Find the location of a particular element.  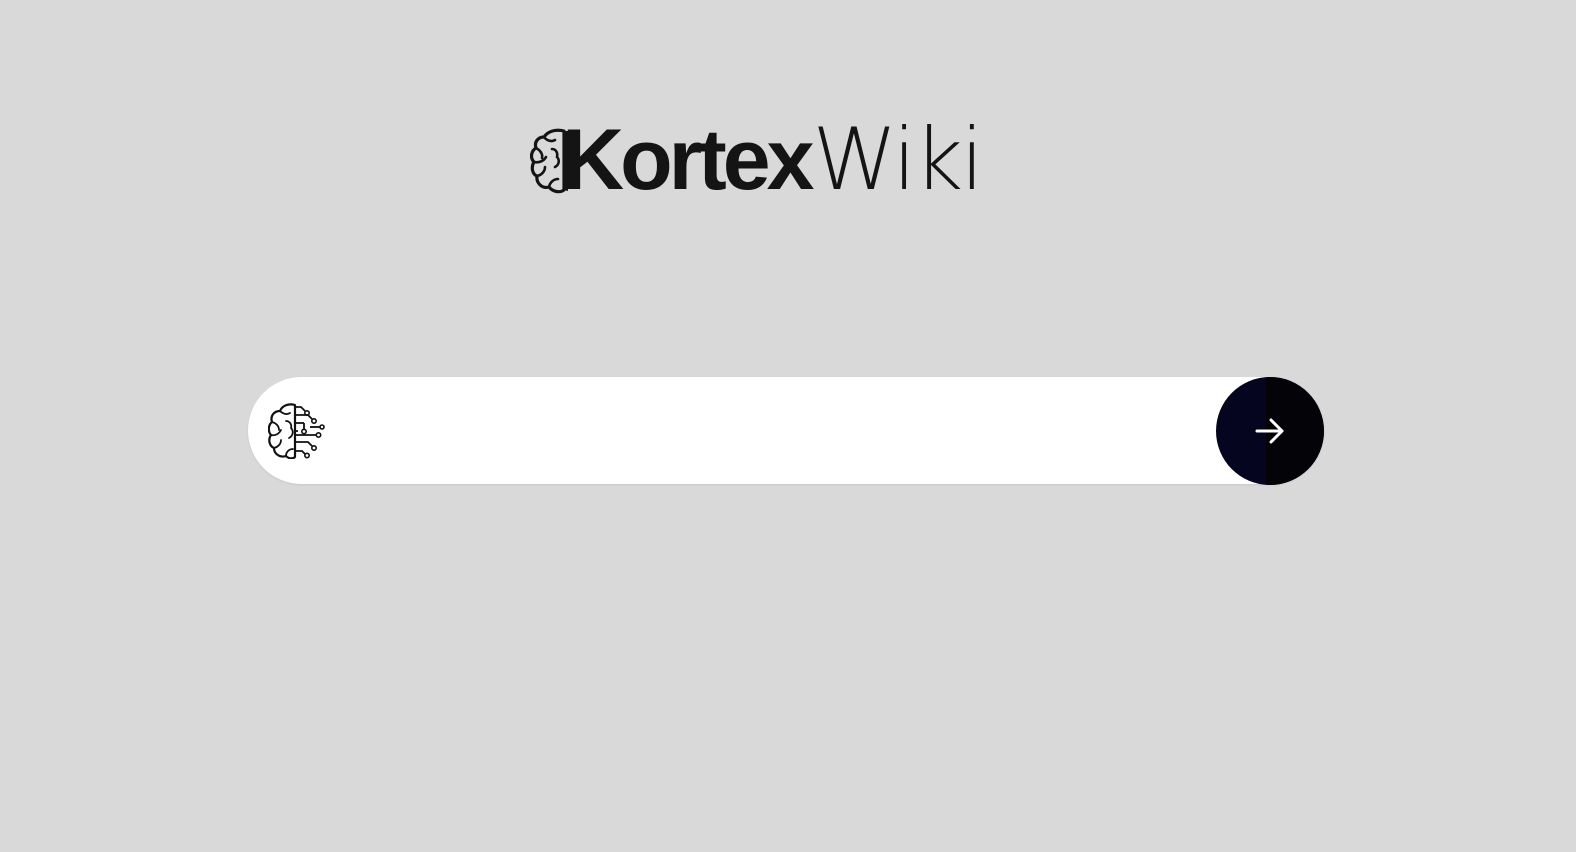

logo: Kortex Wiki is located at coordinates (757, 160).